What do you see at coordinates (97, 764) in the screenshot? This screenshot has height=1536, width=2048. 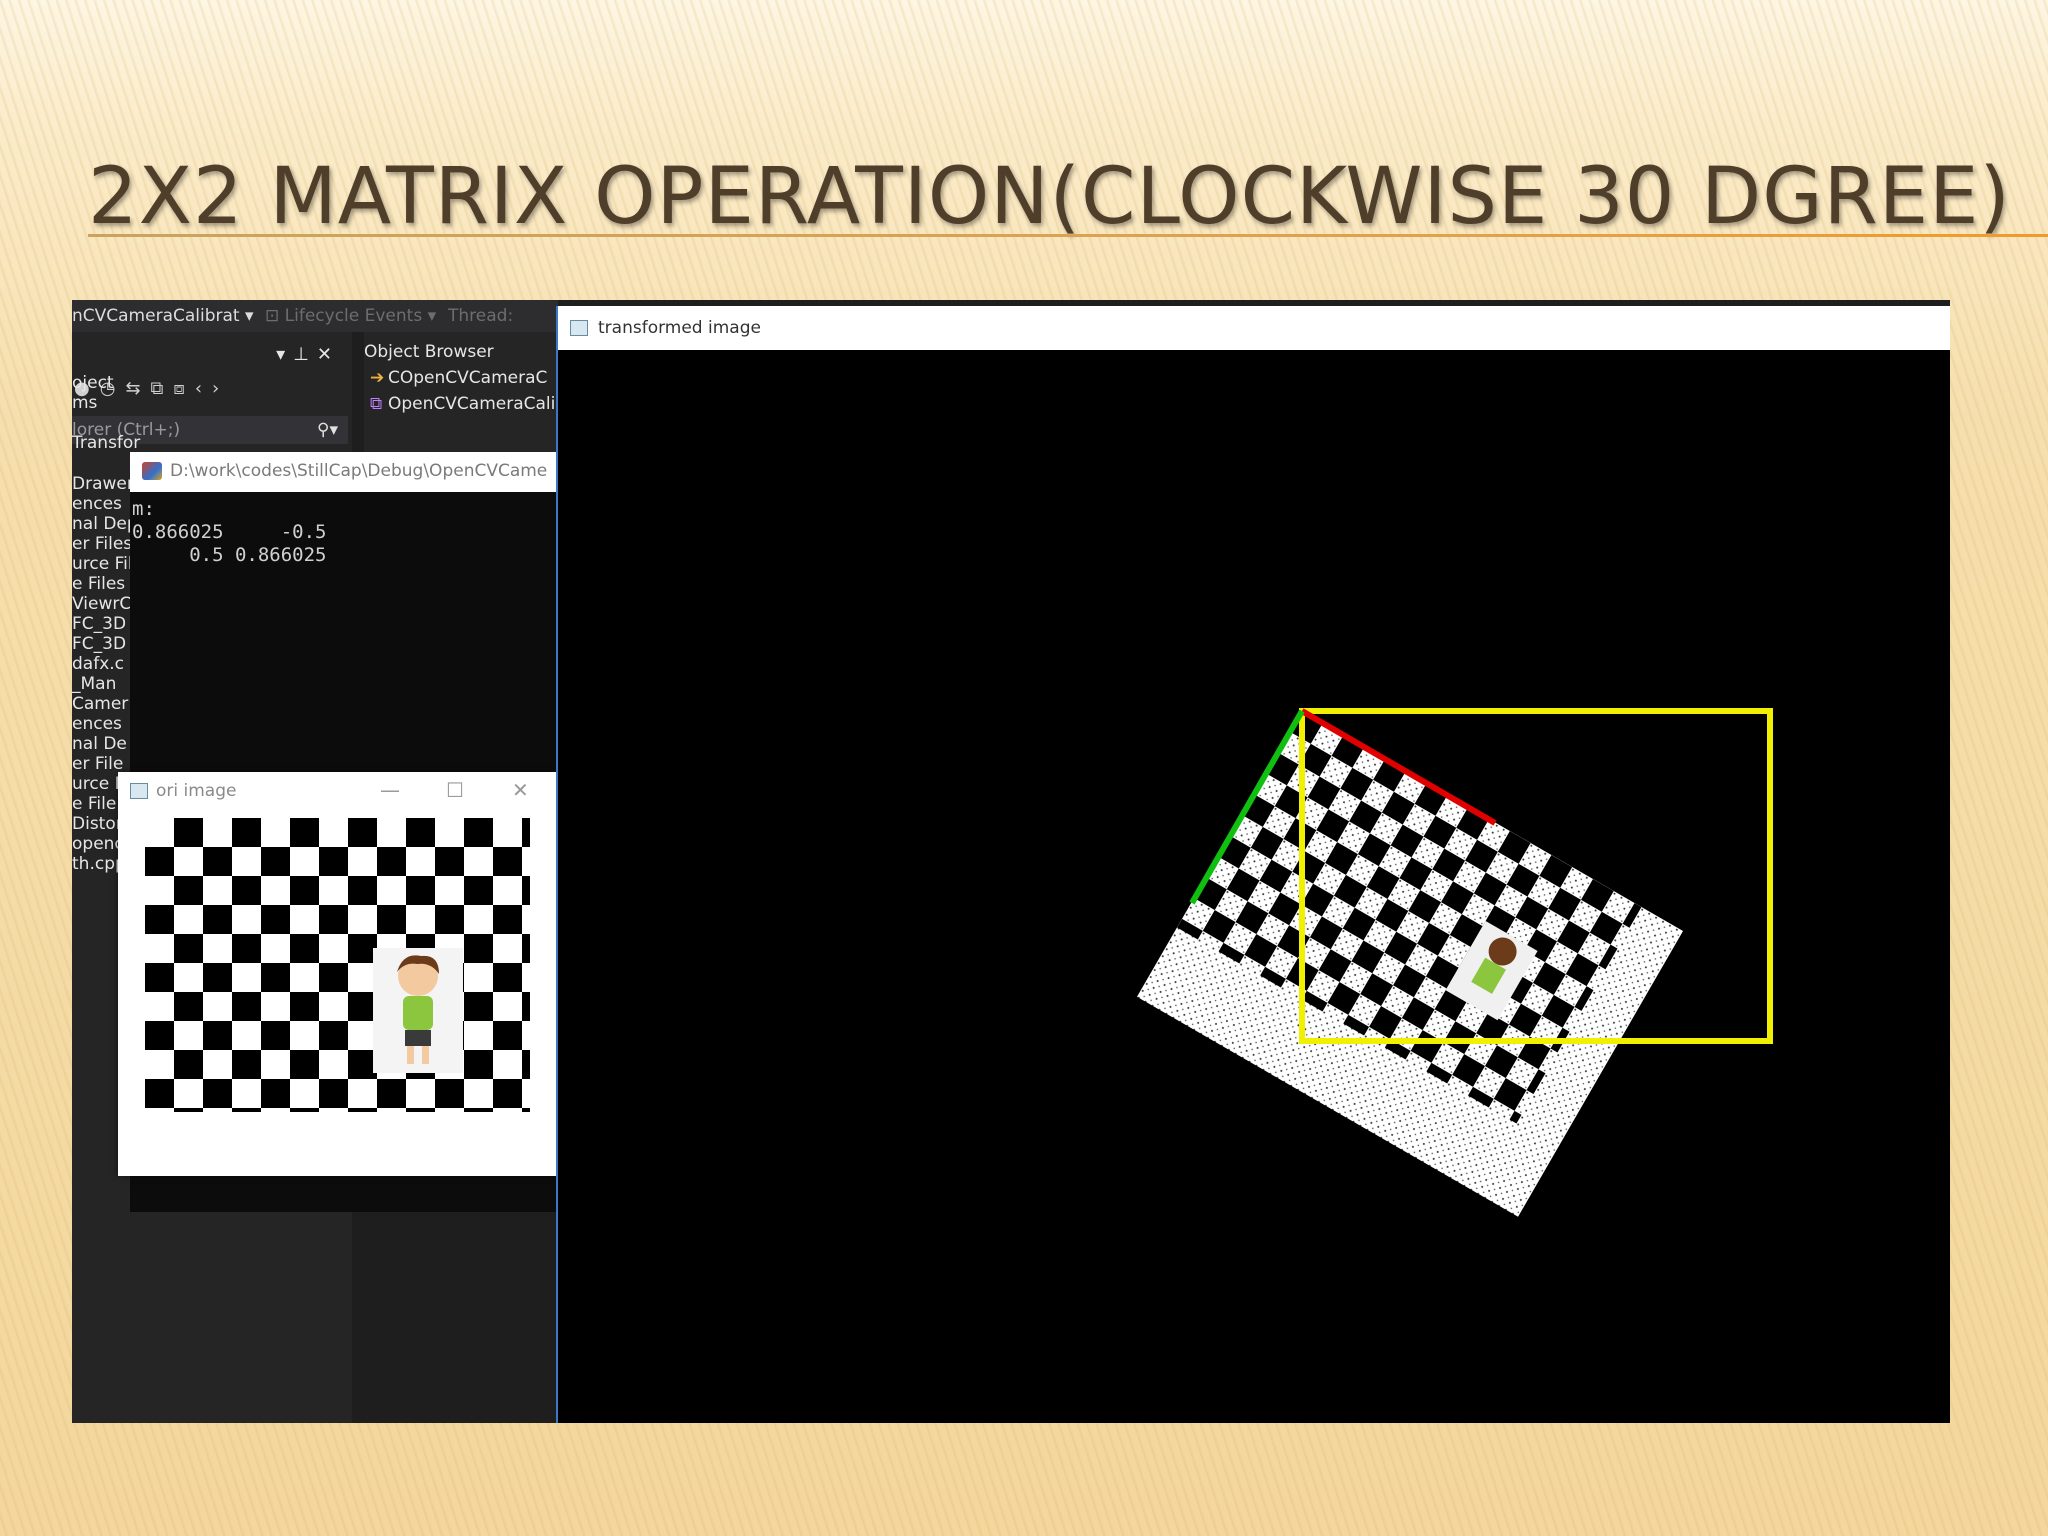 I see `tree-item: er File` at bounding box center [97, 764].